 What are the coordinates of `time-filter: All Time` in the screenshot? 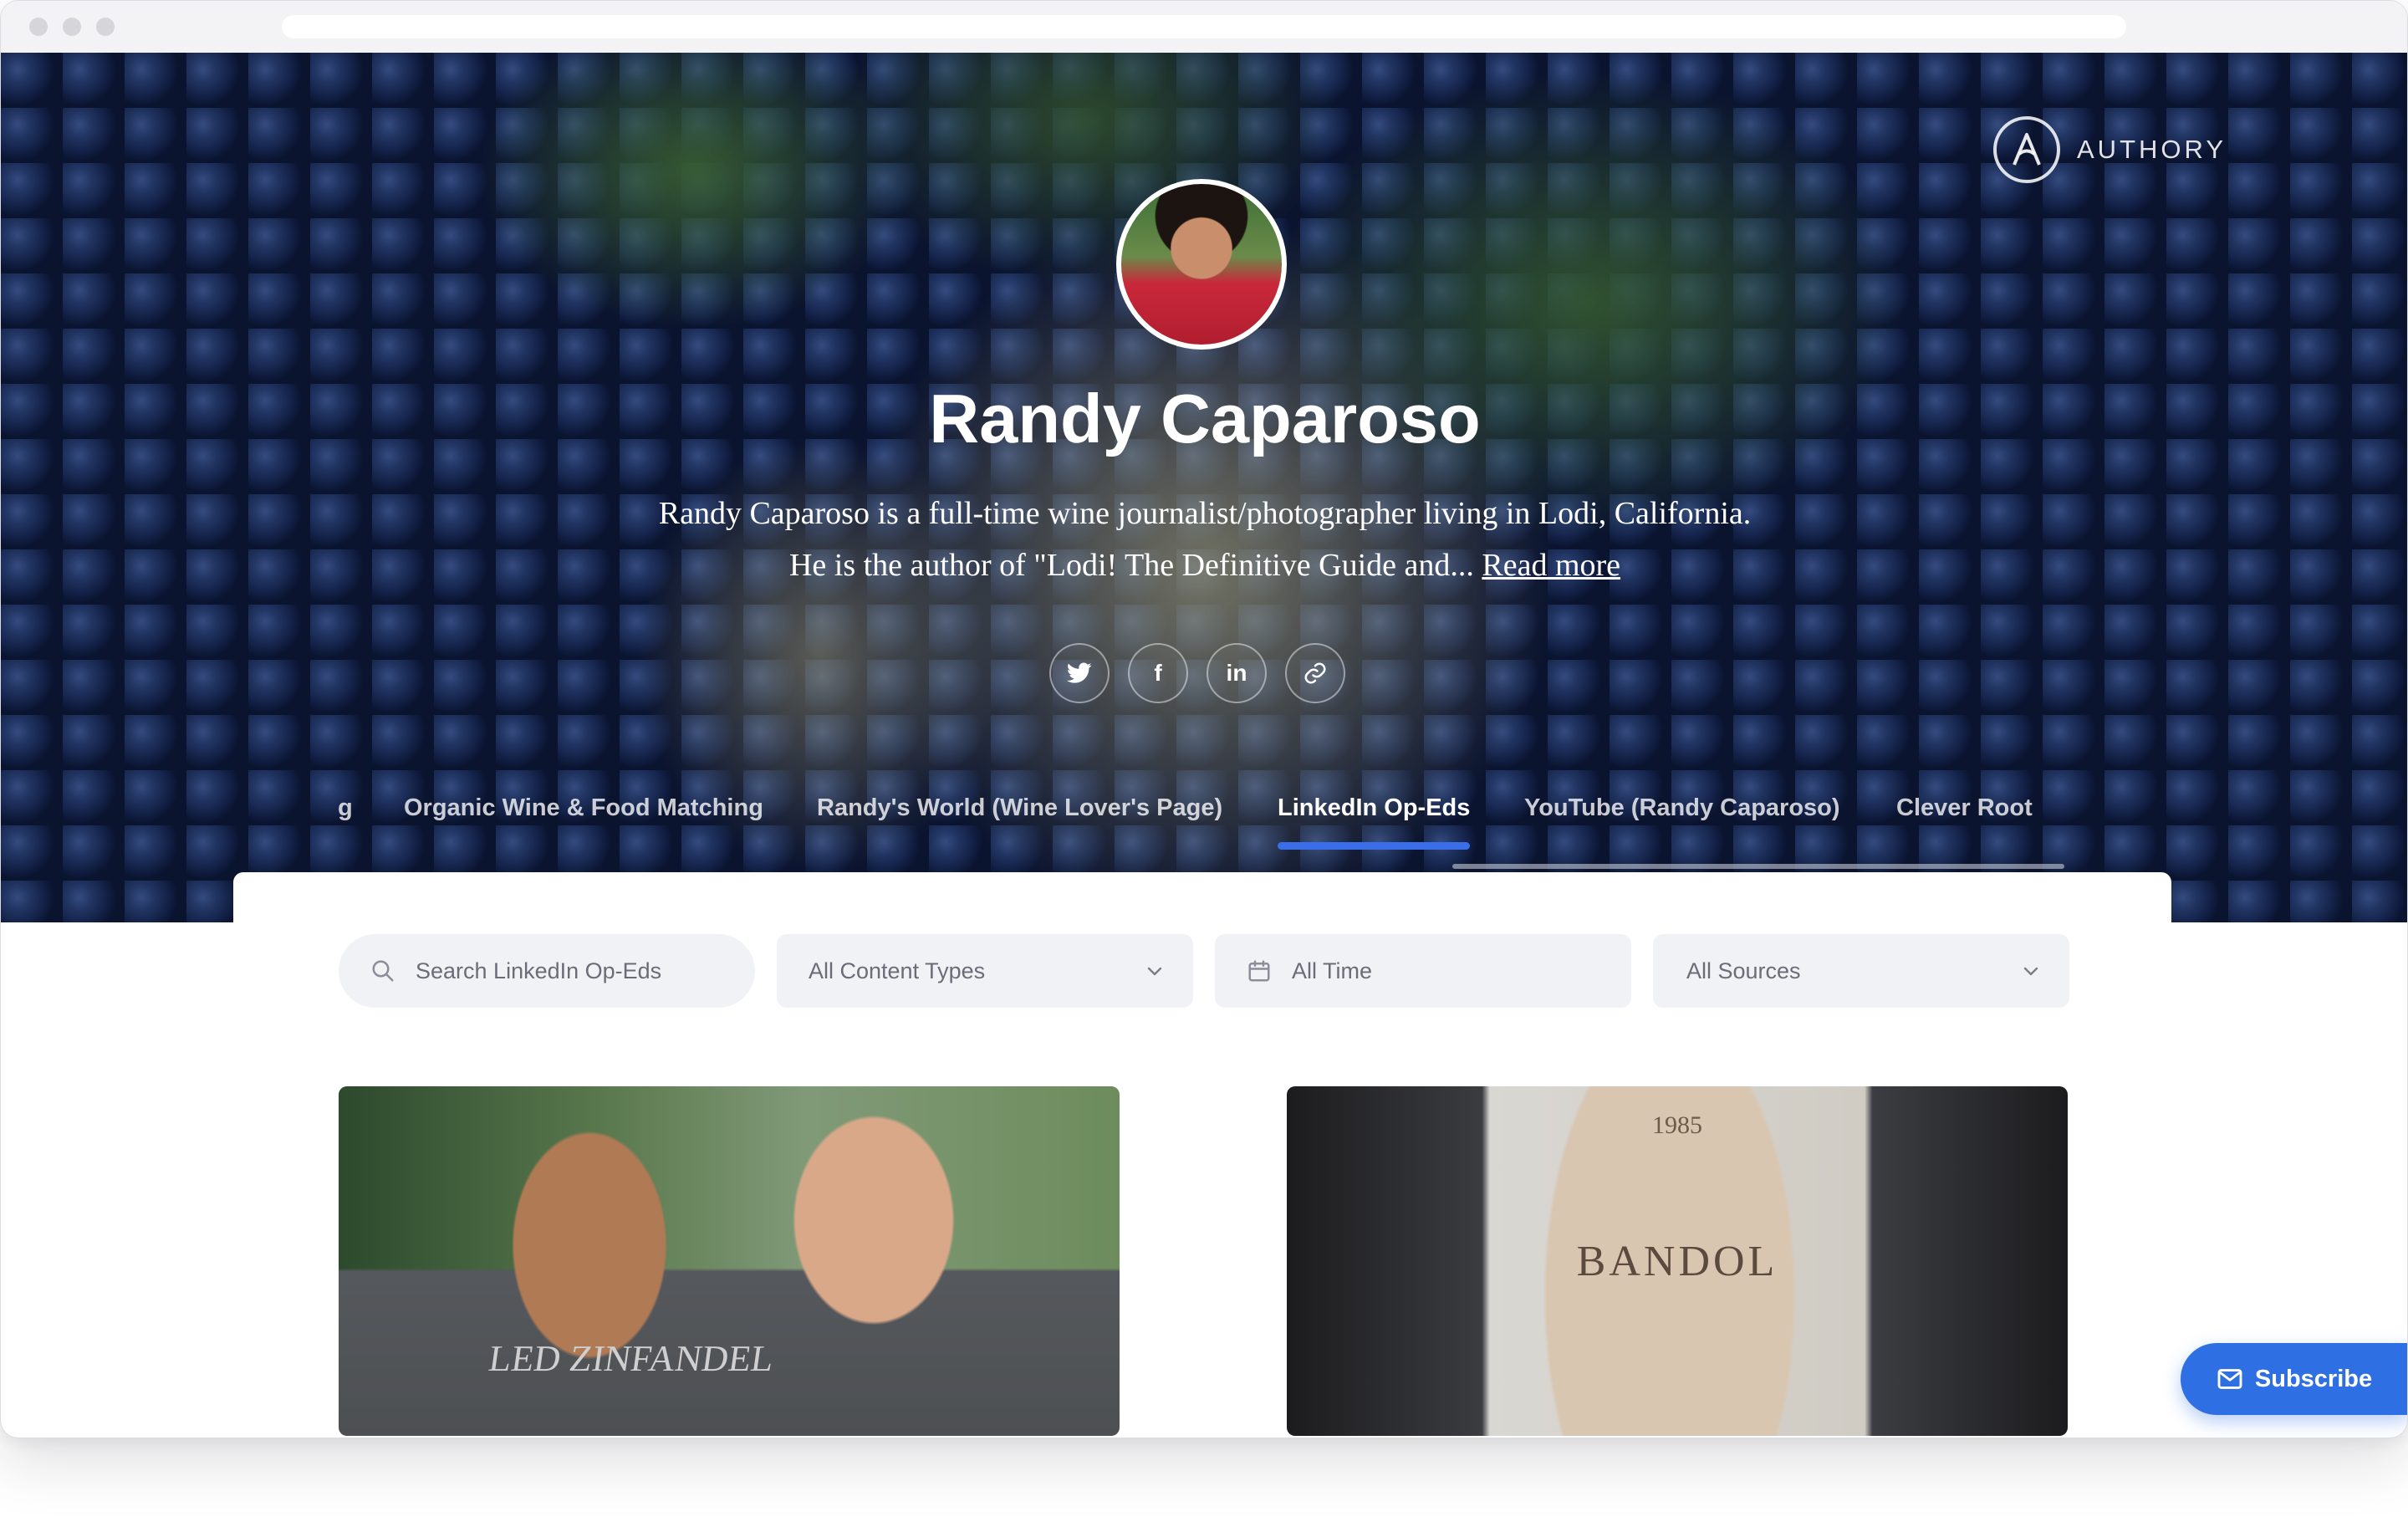 It's located at (1423, 971).